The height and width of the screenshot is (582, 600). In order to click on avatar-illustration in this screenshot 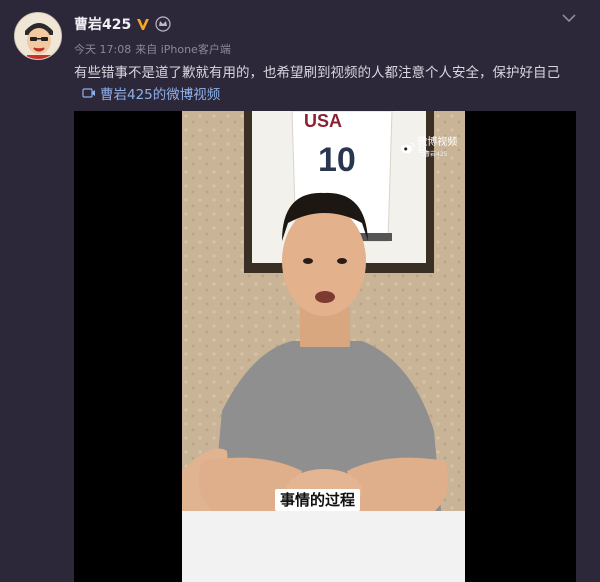, I will do `click(38, 36)`.